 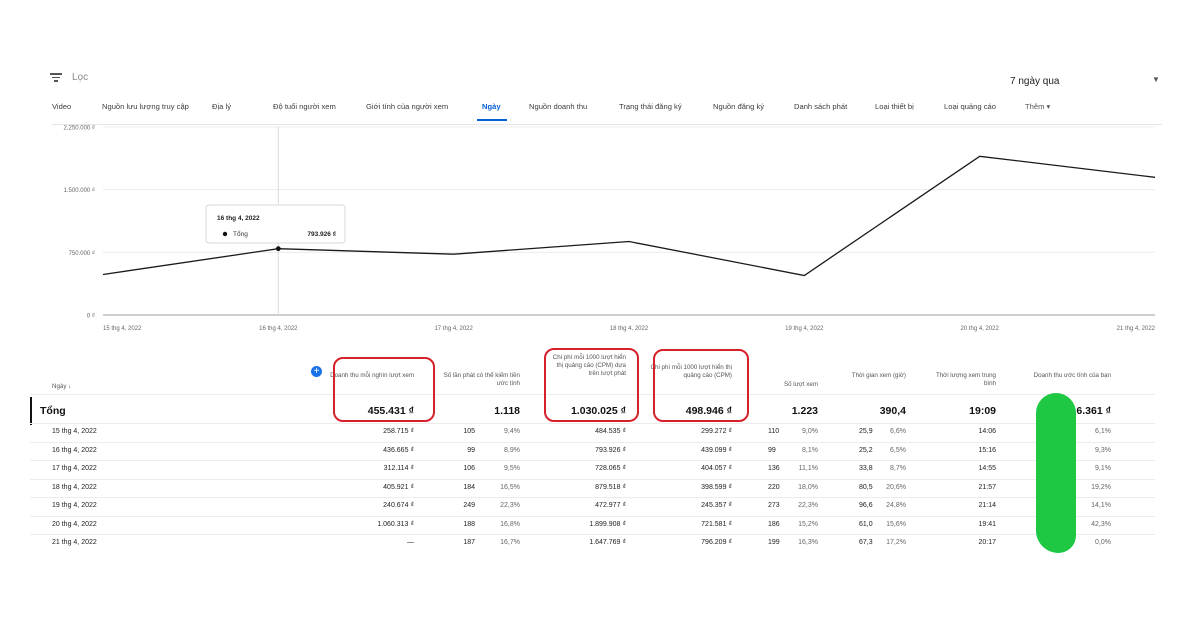 I want to click on tooltip-date: 16 thg 4, 2022, so click(x=238, y=218).